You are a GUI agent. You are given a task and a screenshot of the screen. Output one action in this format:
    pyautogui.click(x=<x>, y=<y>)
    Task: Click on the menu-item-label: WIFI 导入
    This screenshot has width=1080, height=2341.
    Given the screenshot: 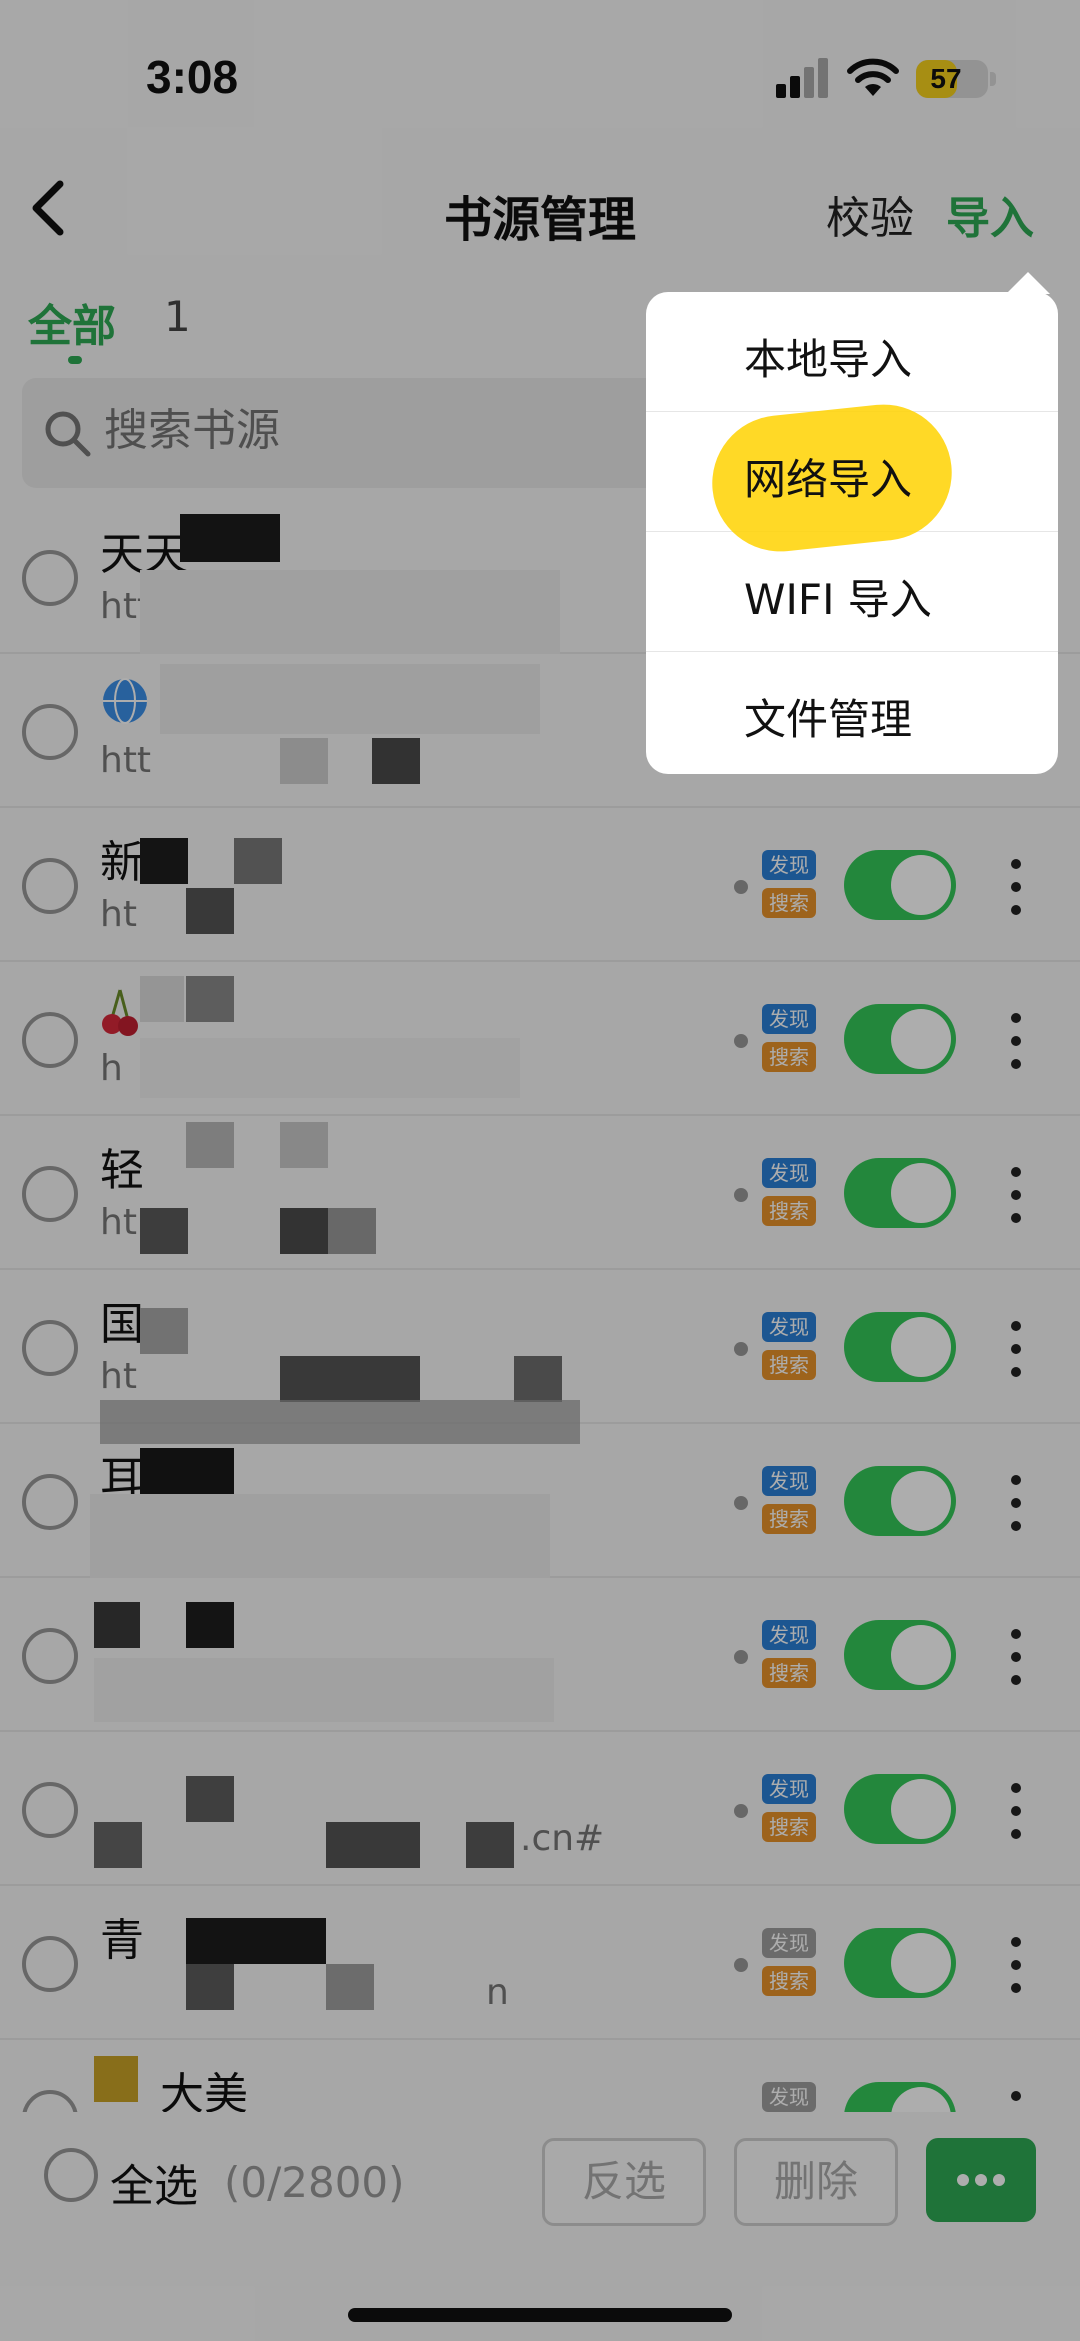 What is the action you would take?
    pyautogui.click(x=838, y=599)
    